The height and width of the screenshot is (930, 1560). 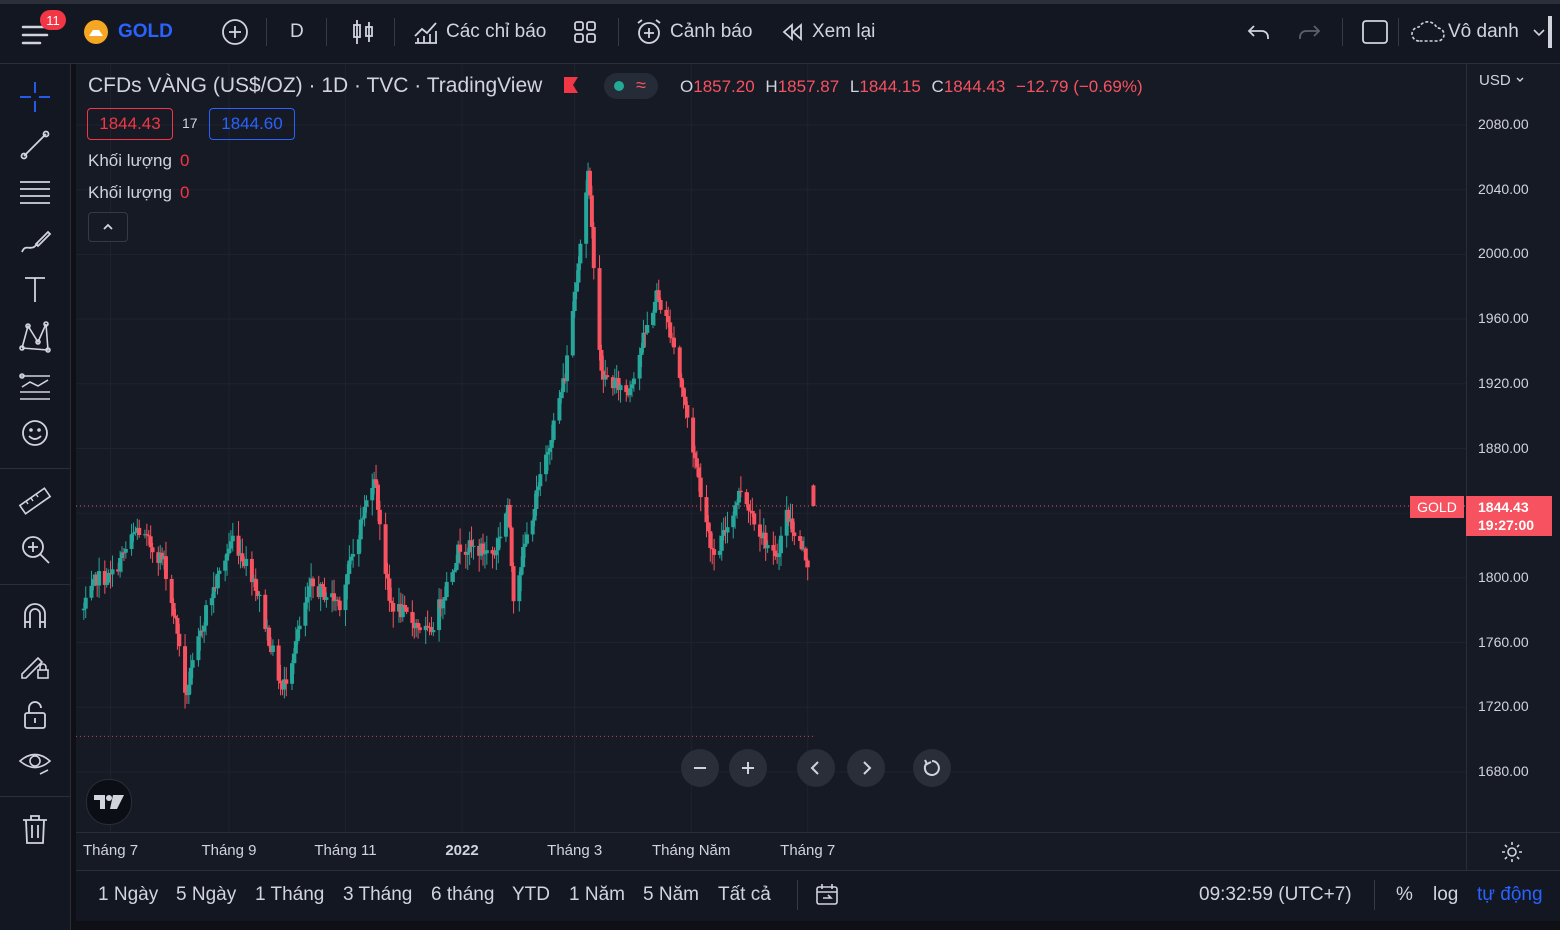 What do you see at coordinates (631, 86) in the screenshot?
I see `market-status-pill: ≈` at bounding box center [631, 86].